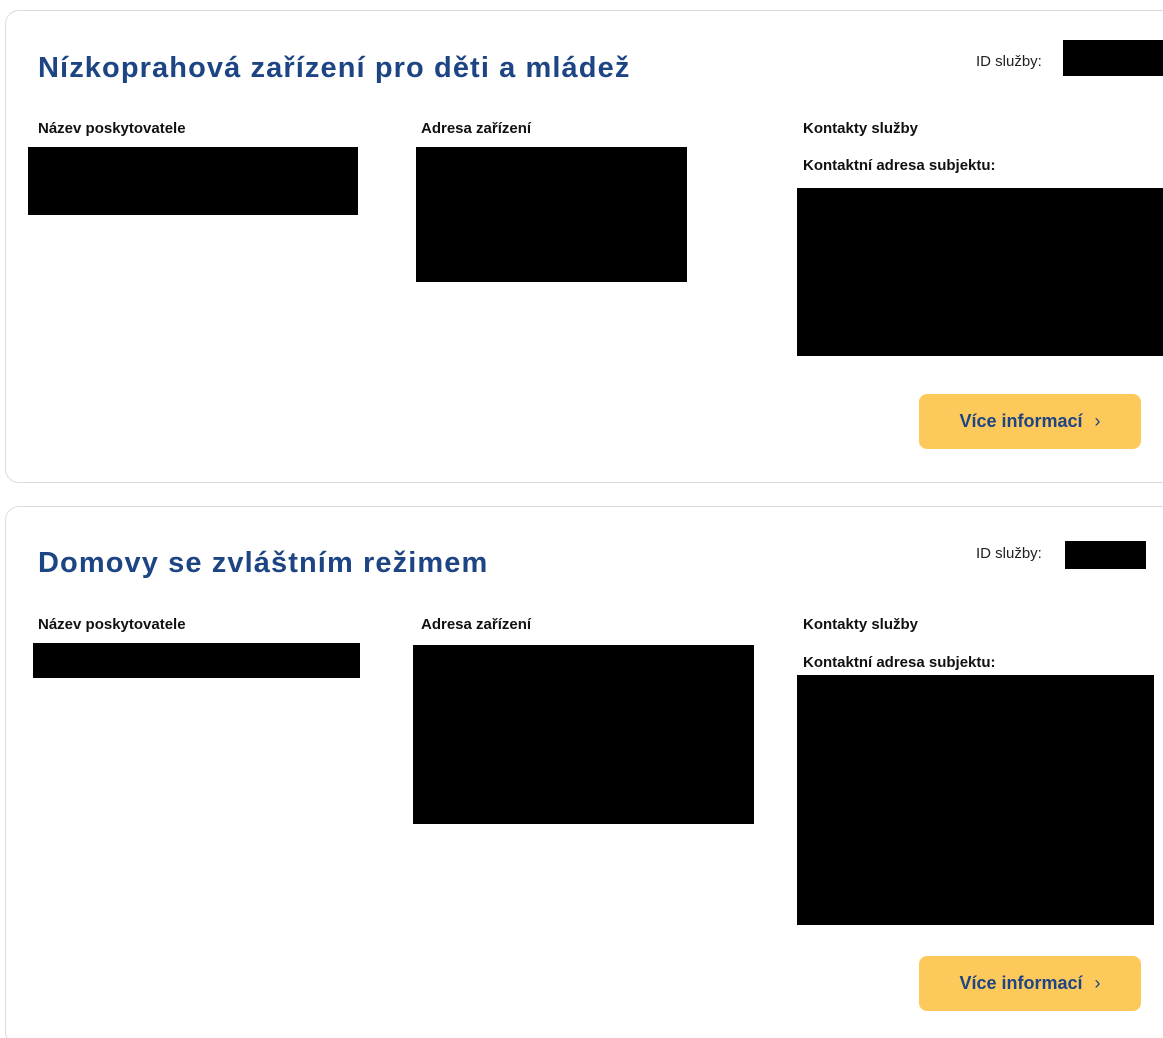  Describe the element at coordinates (263, 563) in the screenshot. I see `service-title: Domovy se zvláštním režimem` at that location.